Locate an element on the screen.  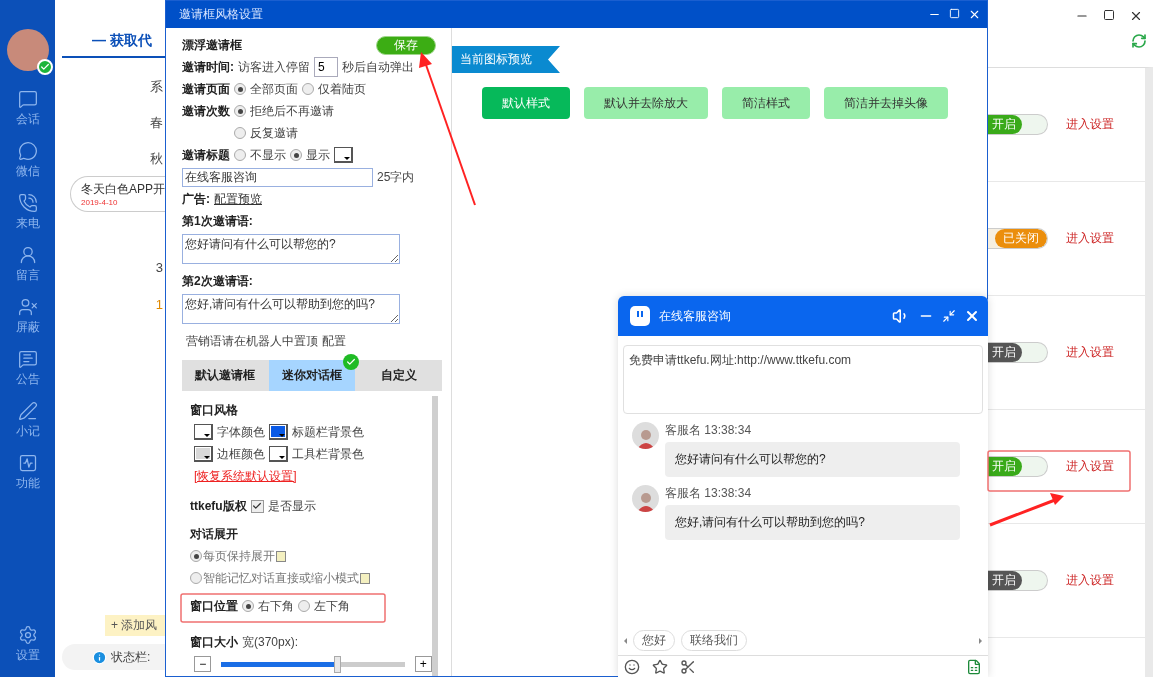
sidebar-item: 公告 is located at coordinates (27, 375).